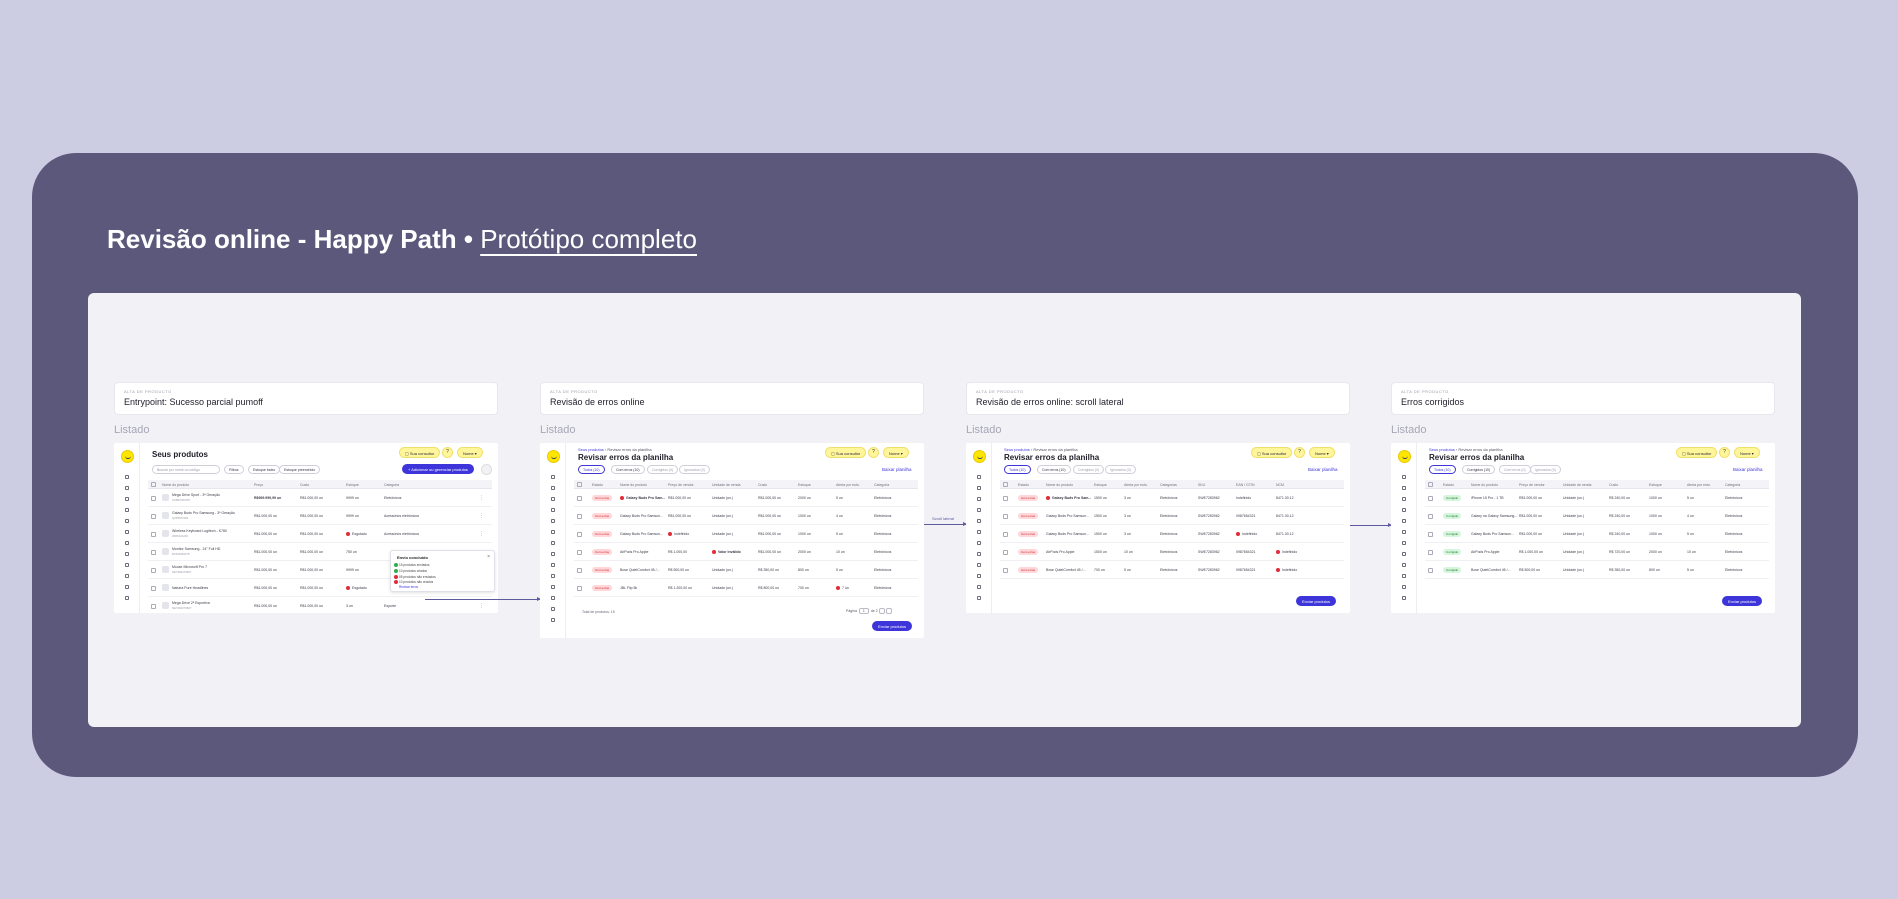  Describe the element at coordinates (1404, 554) in the screenshot. I see `chart-icon` at that location.